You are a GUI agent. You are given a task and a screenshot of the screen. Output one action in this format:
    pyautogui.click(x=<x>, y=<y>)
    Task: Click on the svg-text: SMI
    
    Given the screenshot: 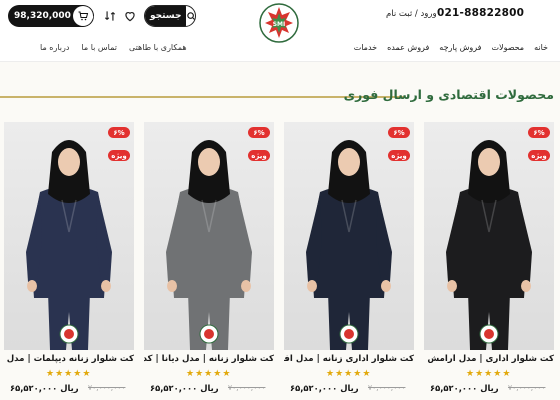 What is the action you would take?
    pyautogui.click(x=279, y=24)
    